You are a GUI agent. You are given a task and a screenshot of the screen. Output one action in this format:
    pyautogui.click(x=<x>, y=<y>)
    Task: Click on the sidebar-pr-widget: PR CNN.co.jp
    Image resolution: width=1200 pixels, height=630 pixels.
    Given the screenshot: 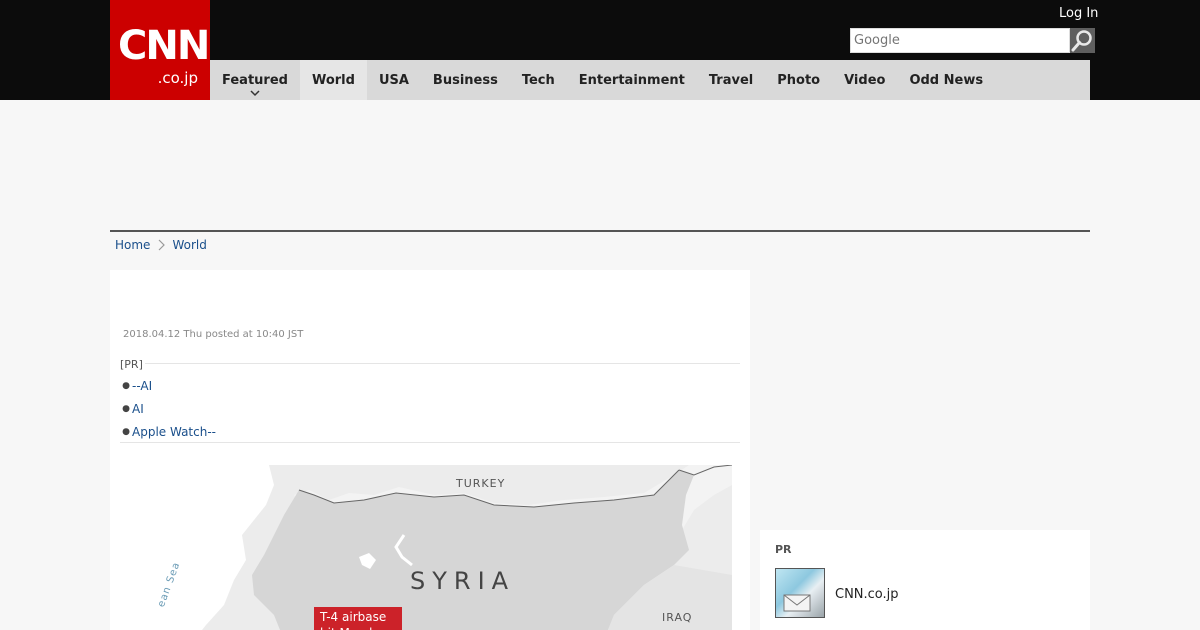 What is the action you would take?
    pyautogui.click(x=925, y=580)
    